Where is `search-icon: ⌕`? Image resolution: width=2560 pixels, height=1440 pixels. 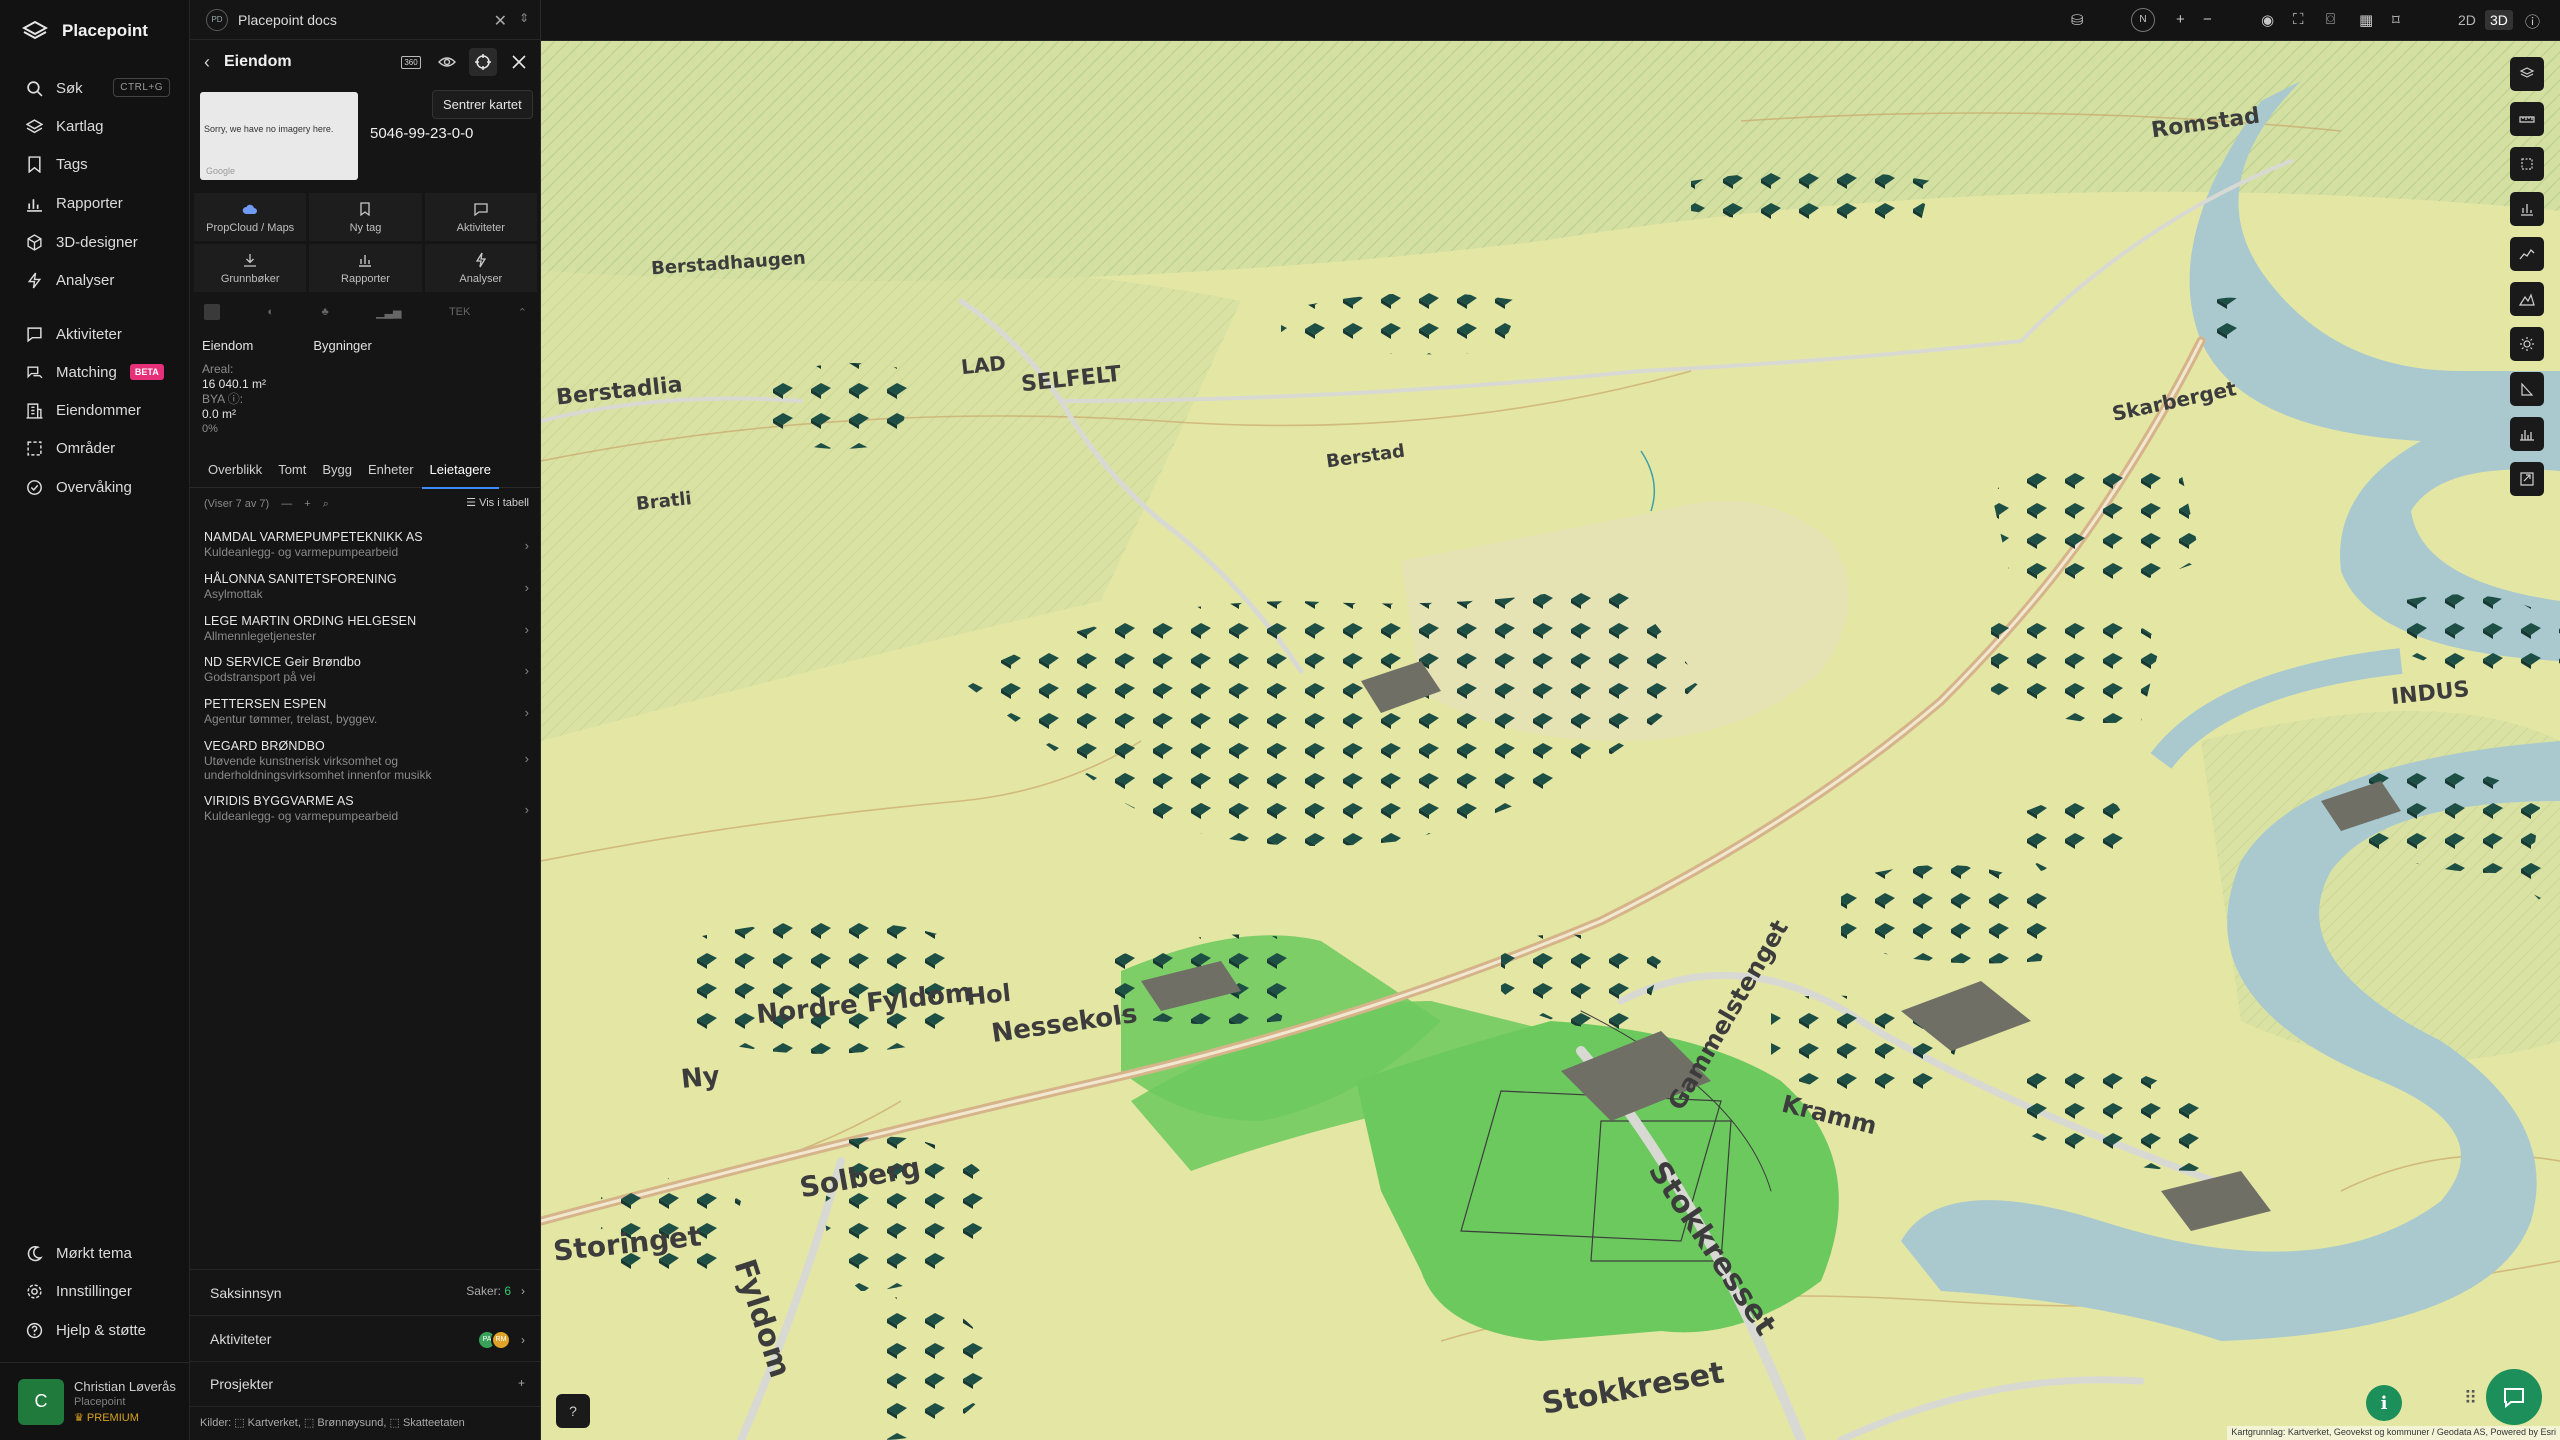
search-icon: ⌕ is located at coordinates (326, 504).